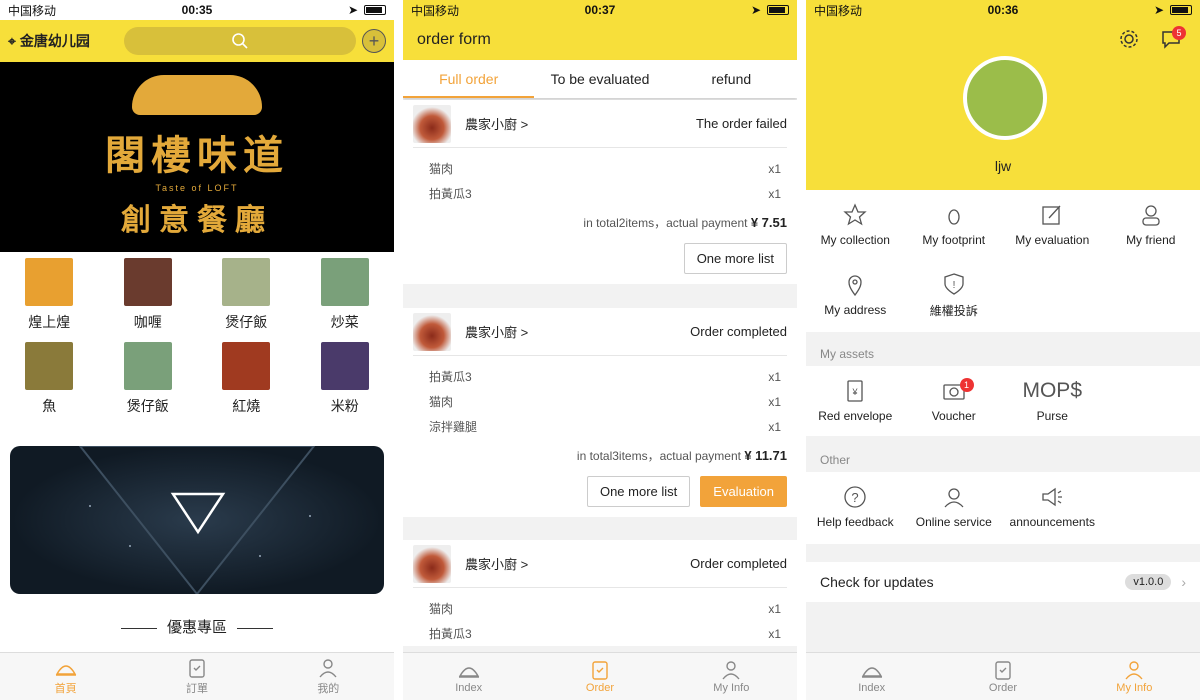 The height and width of the screenshot is (700, 1200). Describe the element at coordinates (954, 498) in the screenshot. I see `headset-icon` at that location.